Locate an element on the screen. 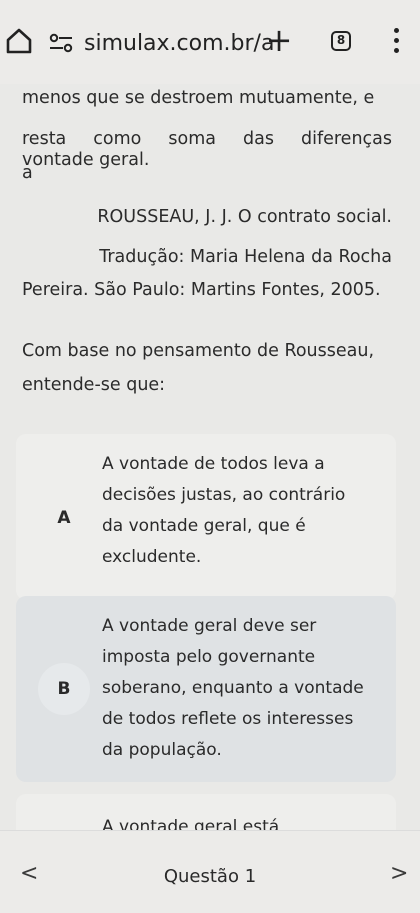 The height and width of the screenshot is (913, 420). tab-switcher-button: 8 is located at coordinates (341, 41).